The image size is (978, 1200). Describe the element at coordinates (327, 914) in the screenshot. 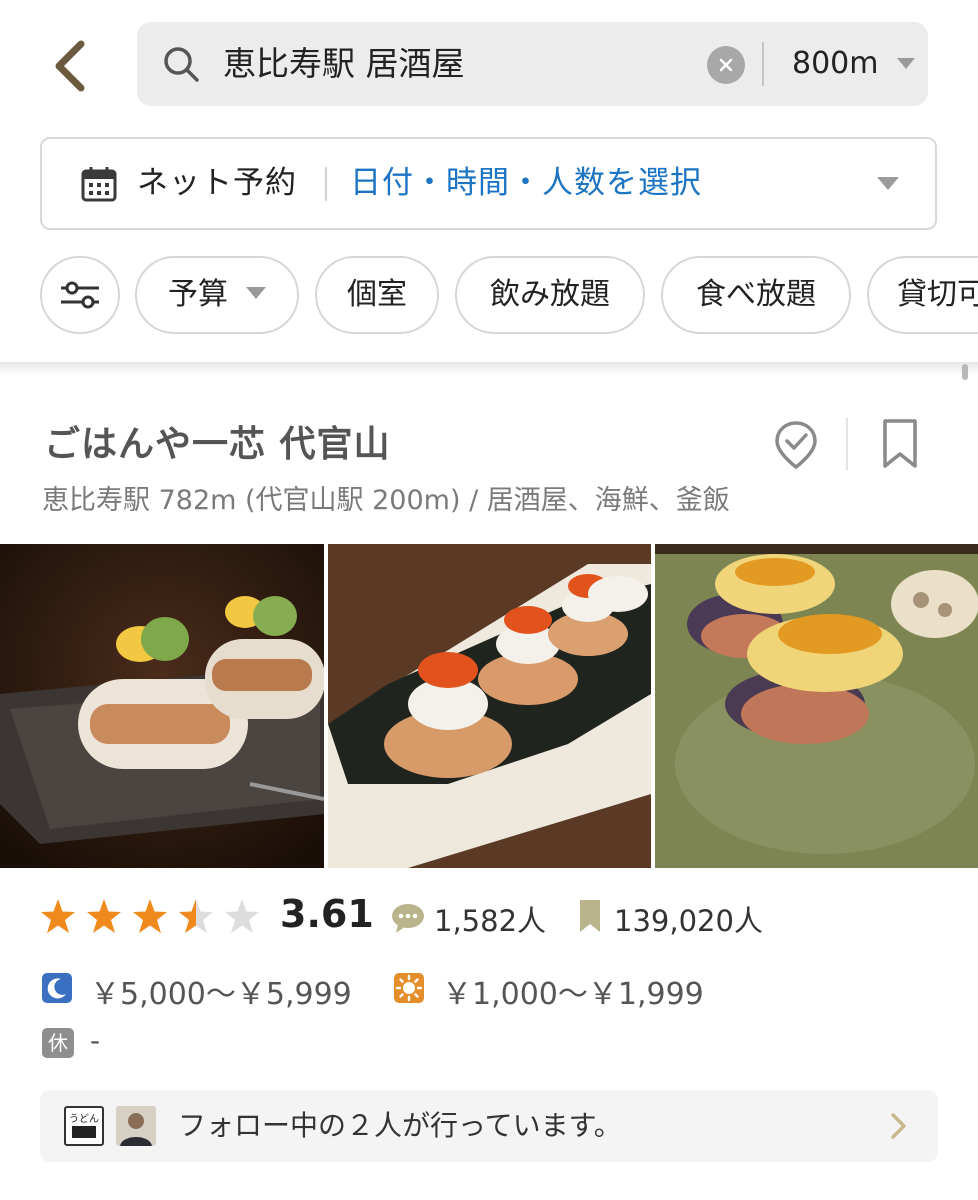

I see `rating-score: 3.61` at that location.